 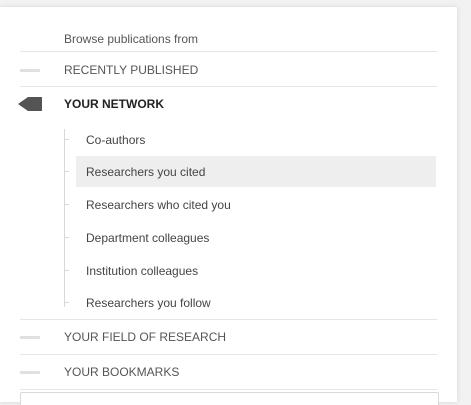 What do you see at coordinates (145, 337) in the screenshot?
I see `section-label: YOUR FIELD OF RESEARCH` at bounding box center [145, 337].